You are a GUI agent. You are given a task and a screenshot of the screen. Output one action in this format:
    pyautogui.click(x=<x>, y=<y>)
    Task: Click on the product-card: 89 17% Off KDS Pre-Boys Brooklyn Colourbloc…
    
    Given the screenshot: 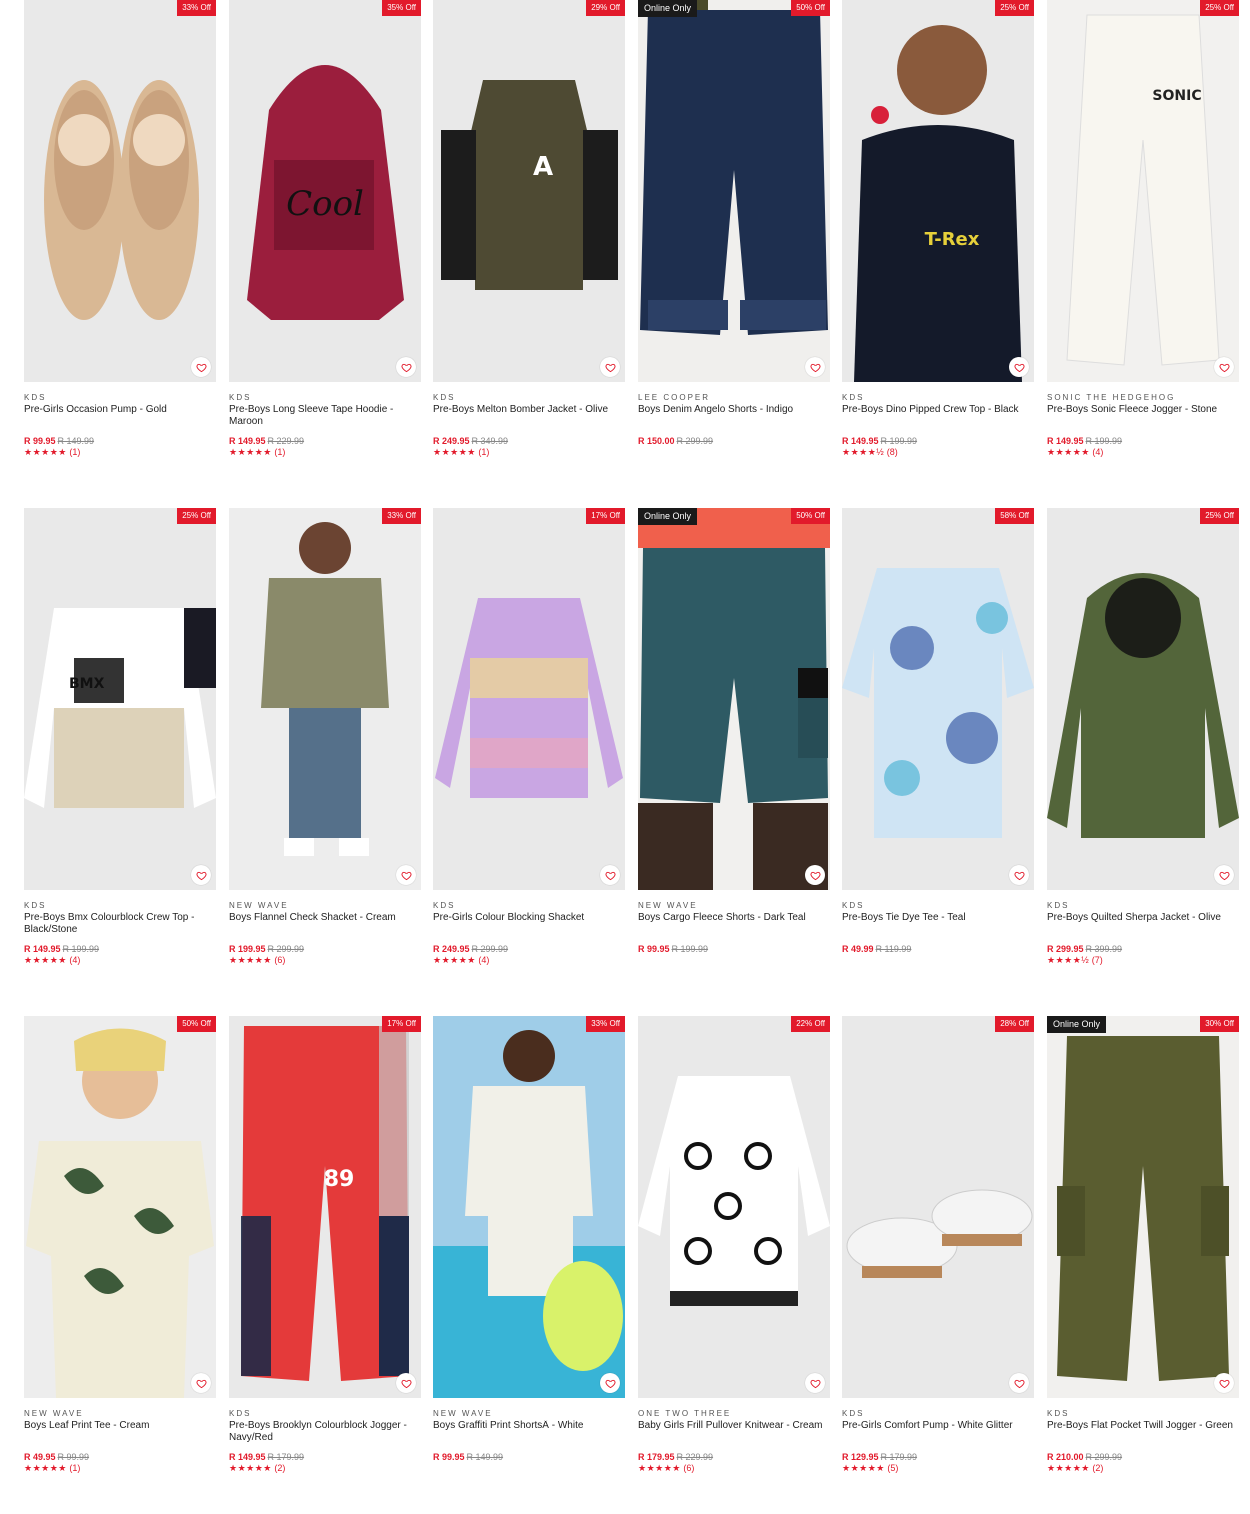 What is the action you would take?
    pyautogui.click(x=325, y=1245)
    